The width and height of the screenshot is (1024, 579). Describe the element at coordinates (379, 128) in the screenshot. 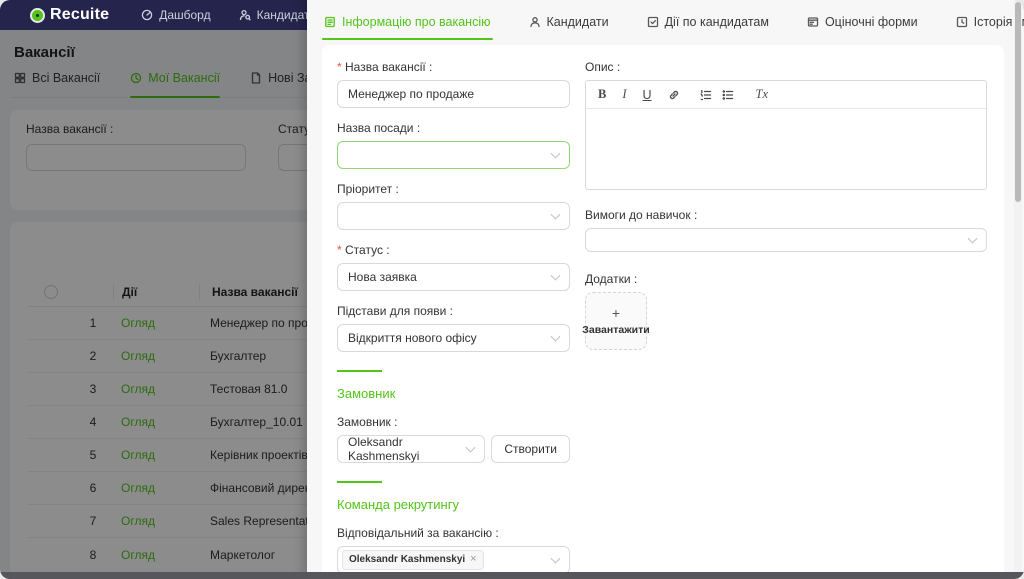

I see `position-label: Назва посади :` at that location.